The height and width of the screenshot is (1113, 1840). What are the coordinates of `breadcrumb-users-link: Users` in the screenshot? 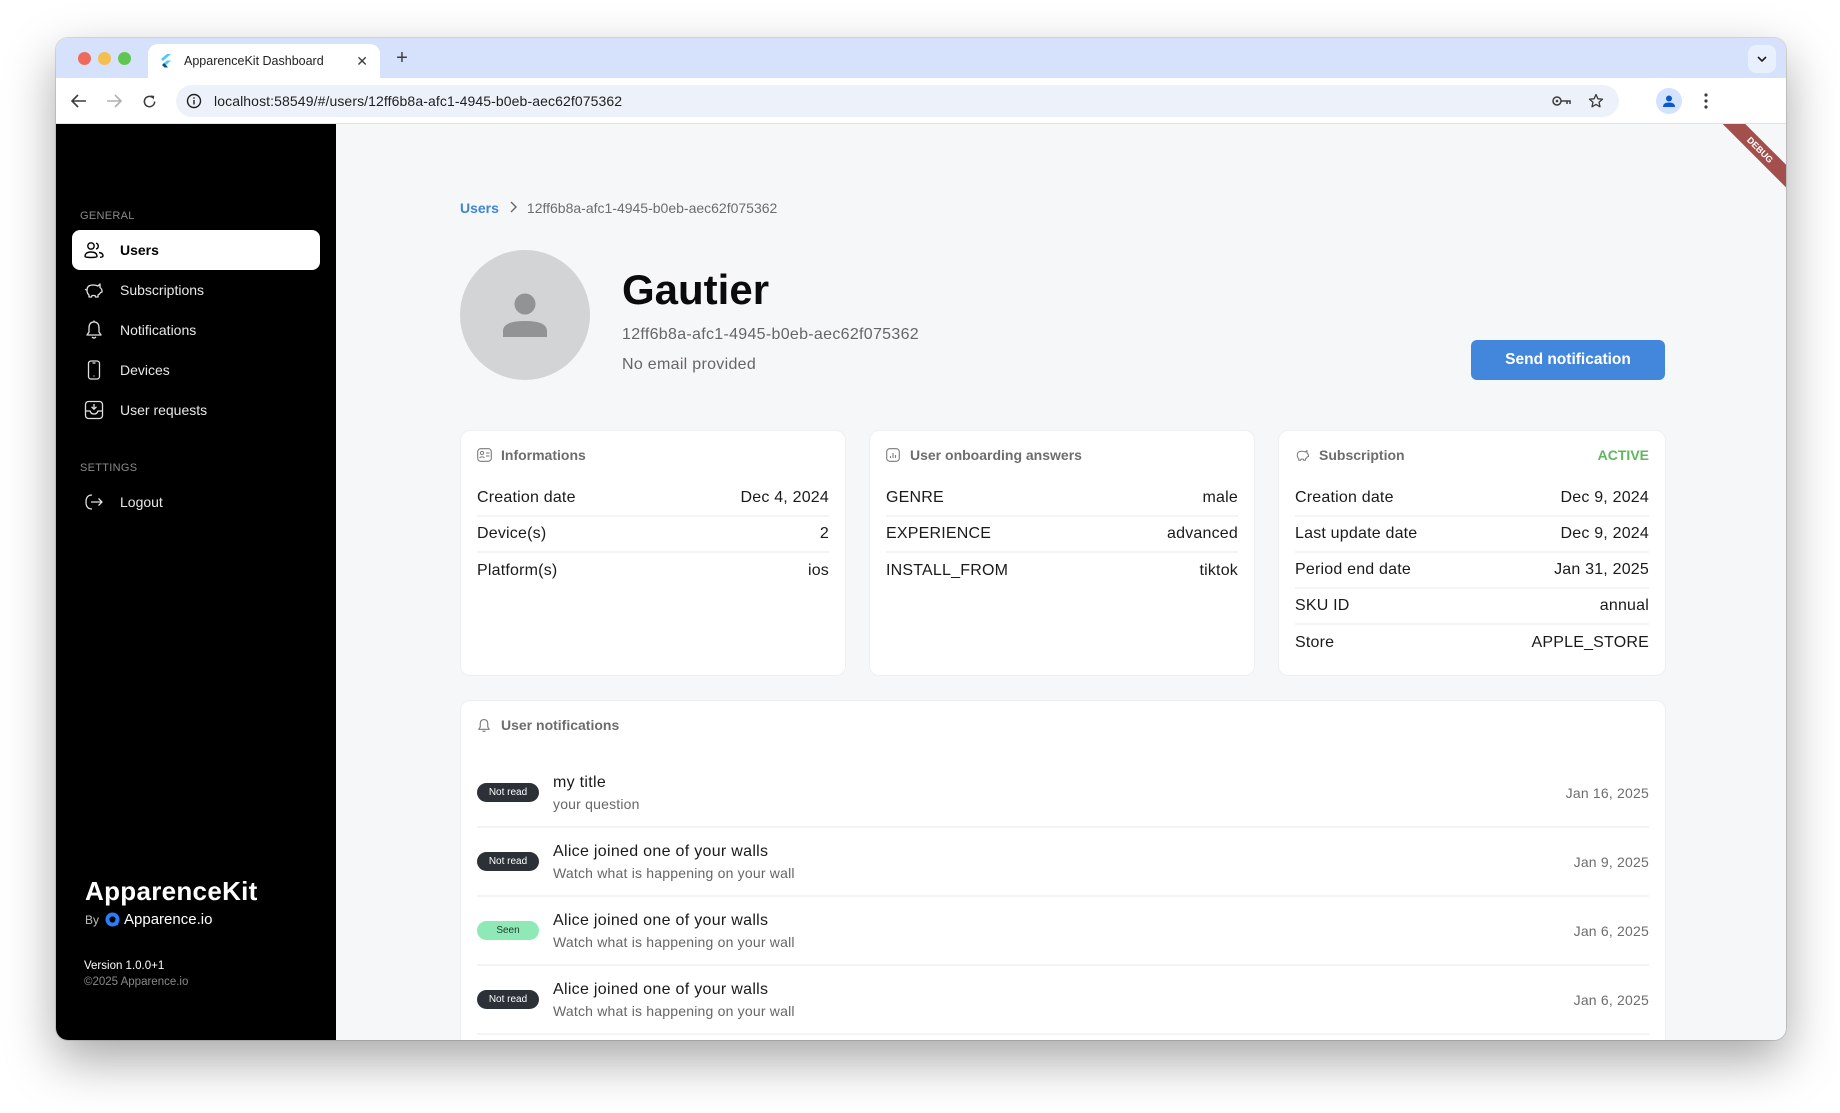 It's located at (479, 208).